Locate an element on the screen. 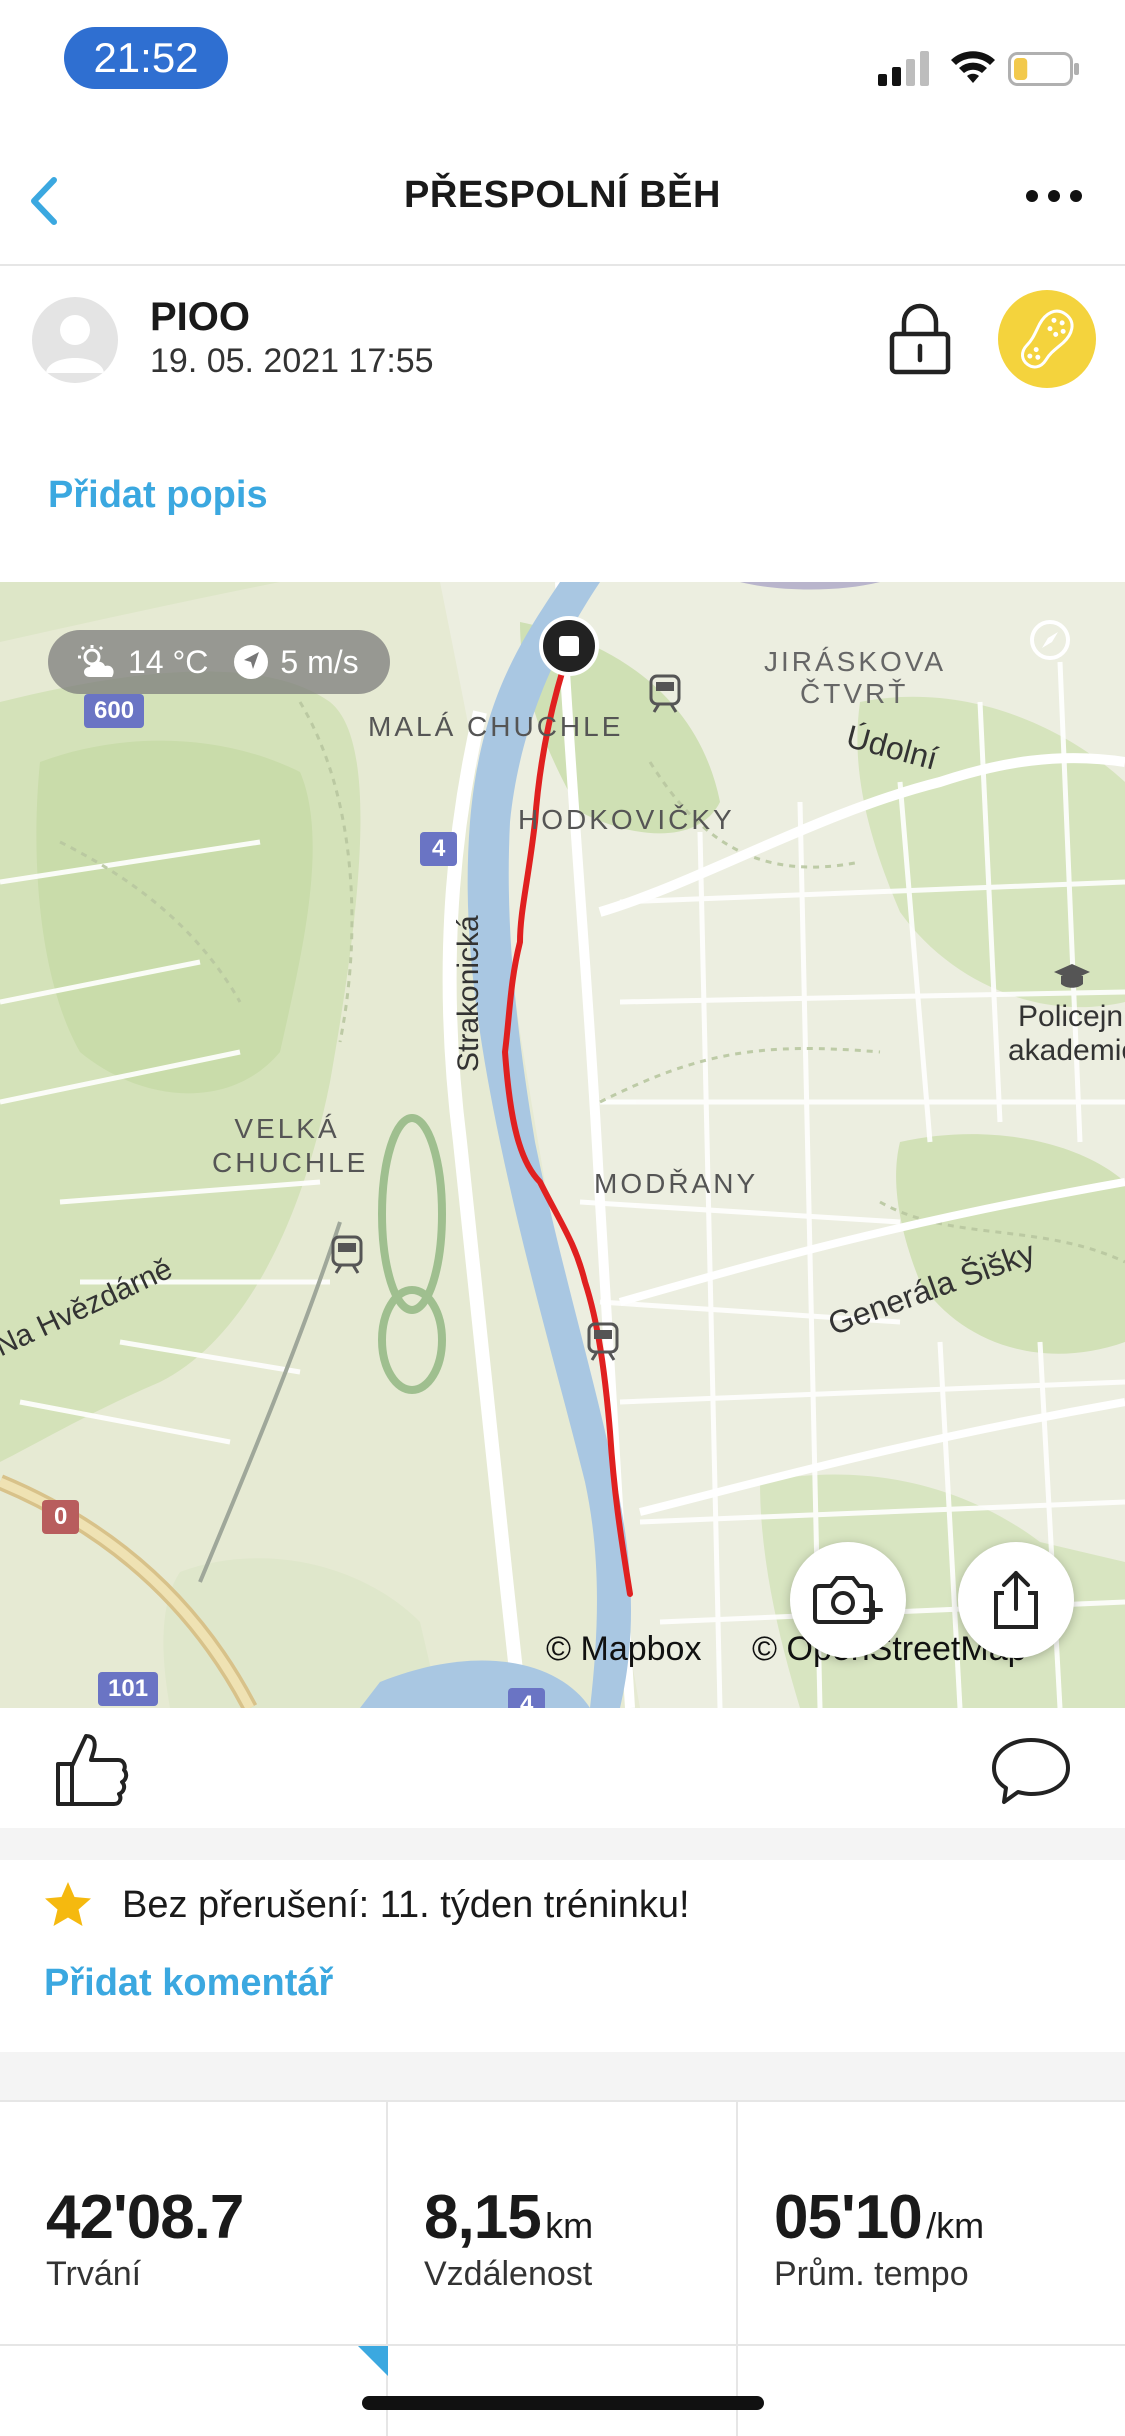  map-label-mala-chuchle: MALÁ CHUCHLE is located at coordinates (496, 726).